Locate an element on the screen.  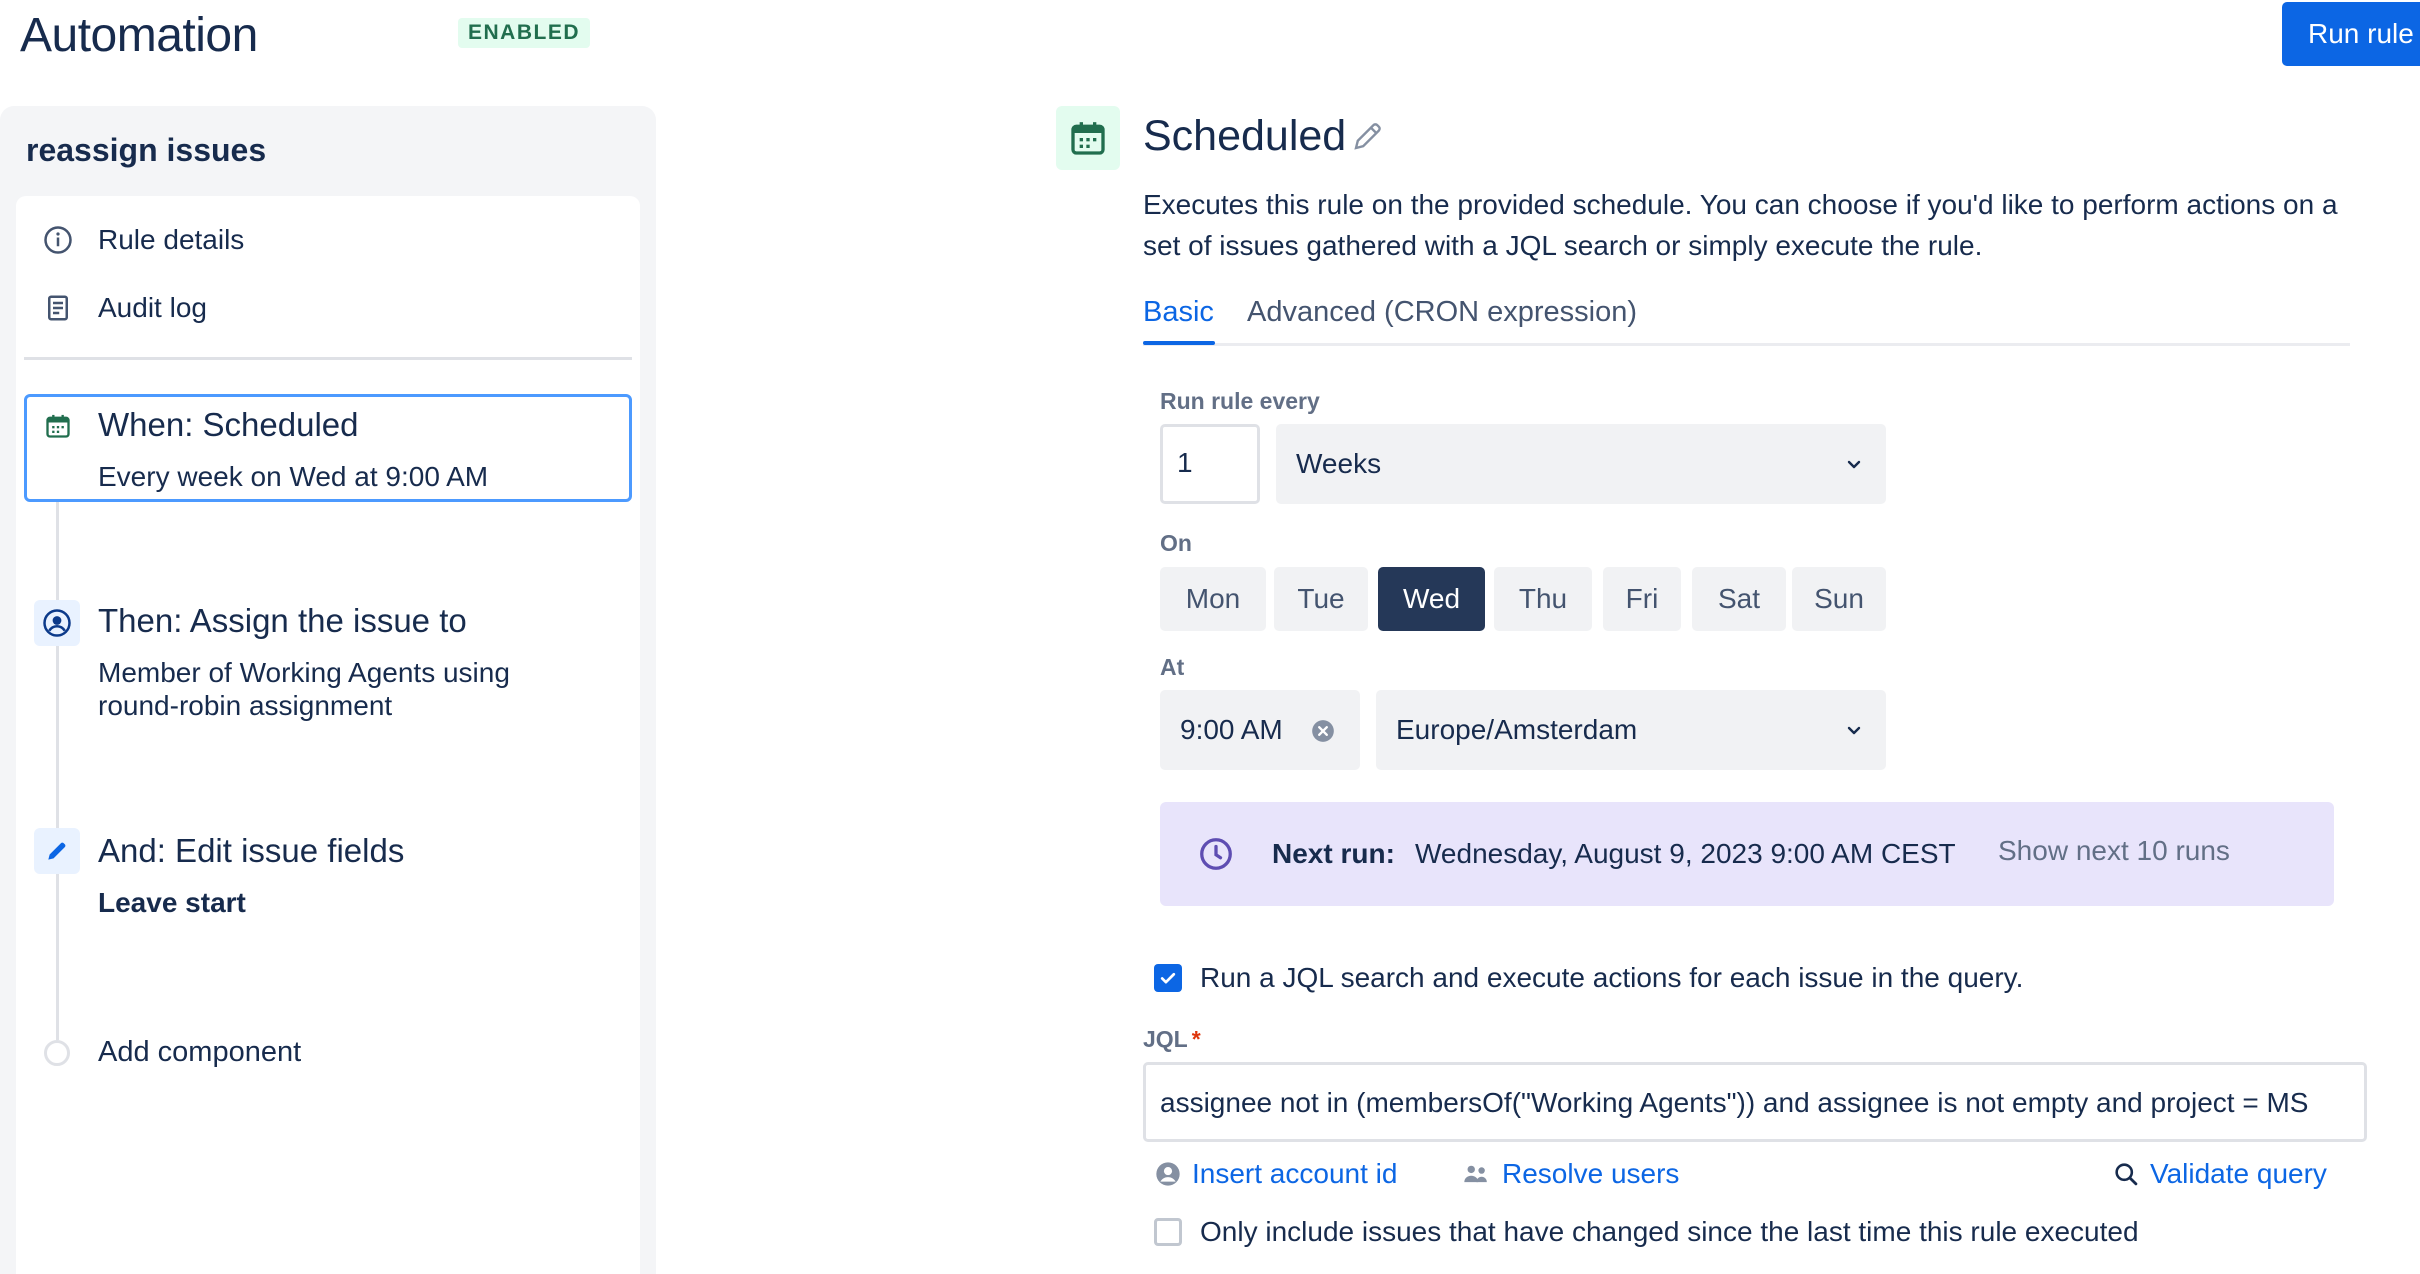
status-badge: ENABLED is located at coordinates (524, 33).